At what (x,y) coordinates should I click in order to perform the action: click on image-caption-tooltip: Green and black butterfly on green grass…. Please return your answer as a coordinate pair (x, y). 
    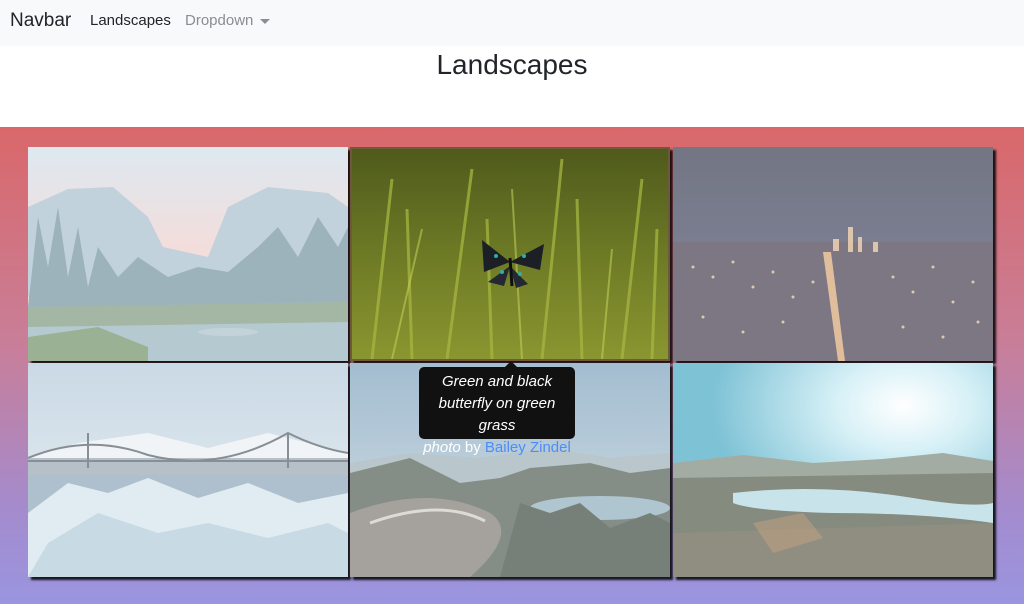
    Looking at the image, I should click on (497, 408).